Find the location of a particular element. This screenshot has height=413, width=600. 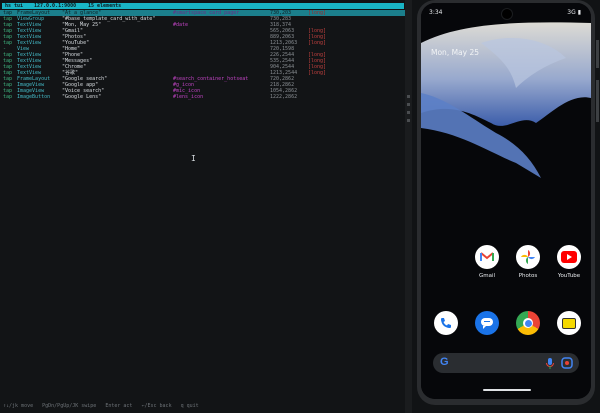

app-label: Gmail is located at coordinates (487, 276).